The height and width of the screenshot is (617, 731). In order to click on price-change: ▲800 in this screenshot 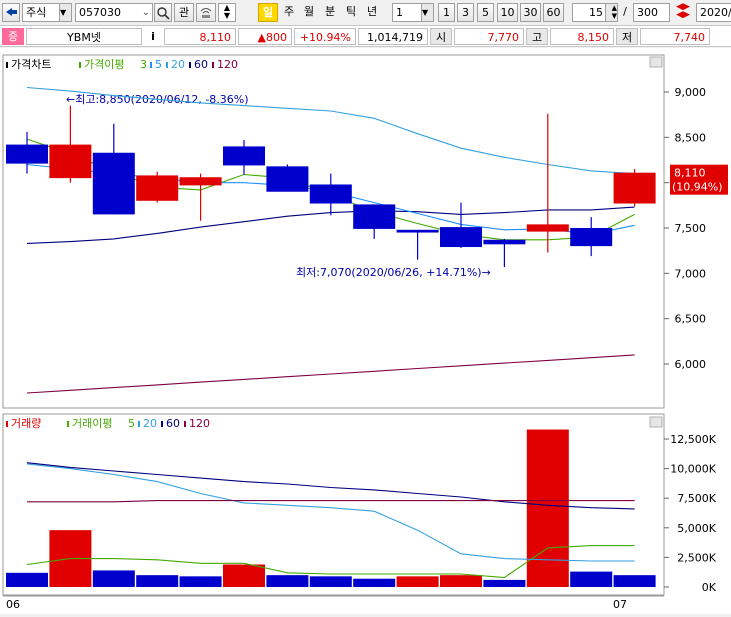, I will do `click(265, 36)`.